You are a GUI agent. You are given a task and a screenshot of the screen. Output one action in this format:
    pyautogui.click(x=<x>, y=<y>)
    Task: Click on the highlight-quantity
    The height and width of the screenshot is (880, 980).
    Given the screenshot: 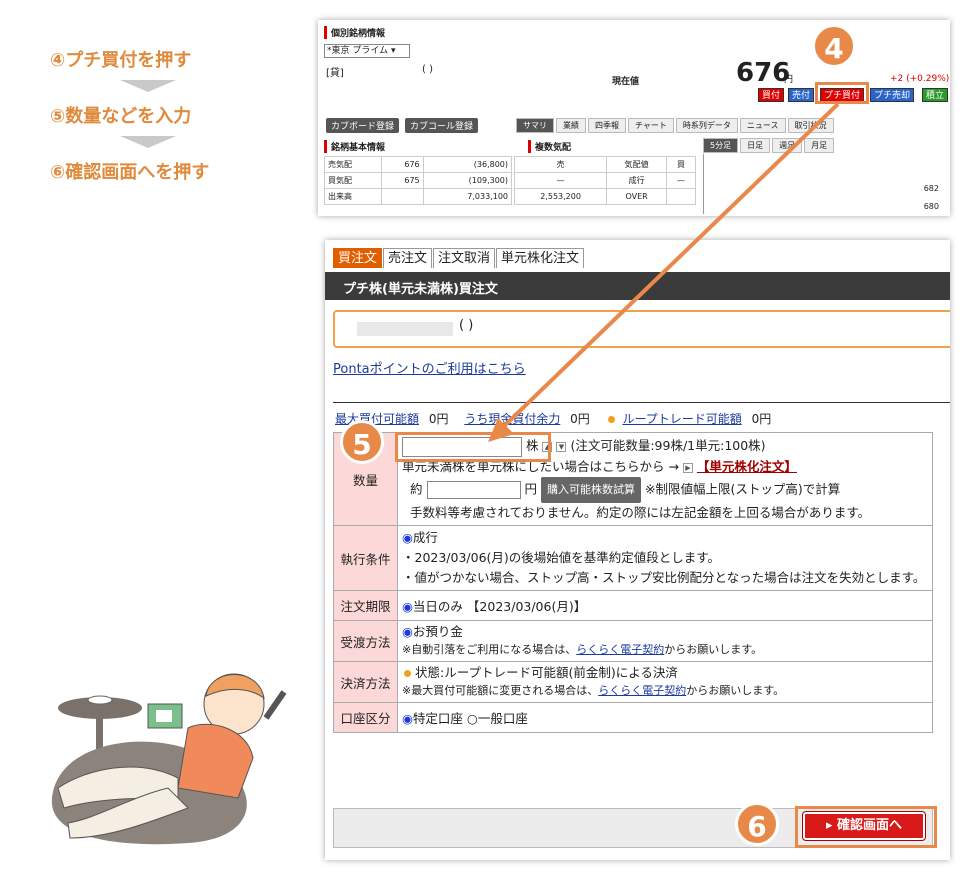 What is the action you would take?
    pyautogui.click(x=473, y=447)
    